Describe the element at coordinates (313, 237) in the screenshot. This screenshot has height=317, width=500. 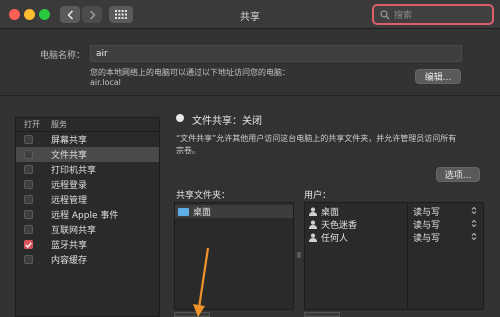
I see `group-icon` at that location.